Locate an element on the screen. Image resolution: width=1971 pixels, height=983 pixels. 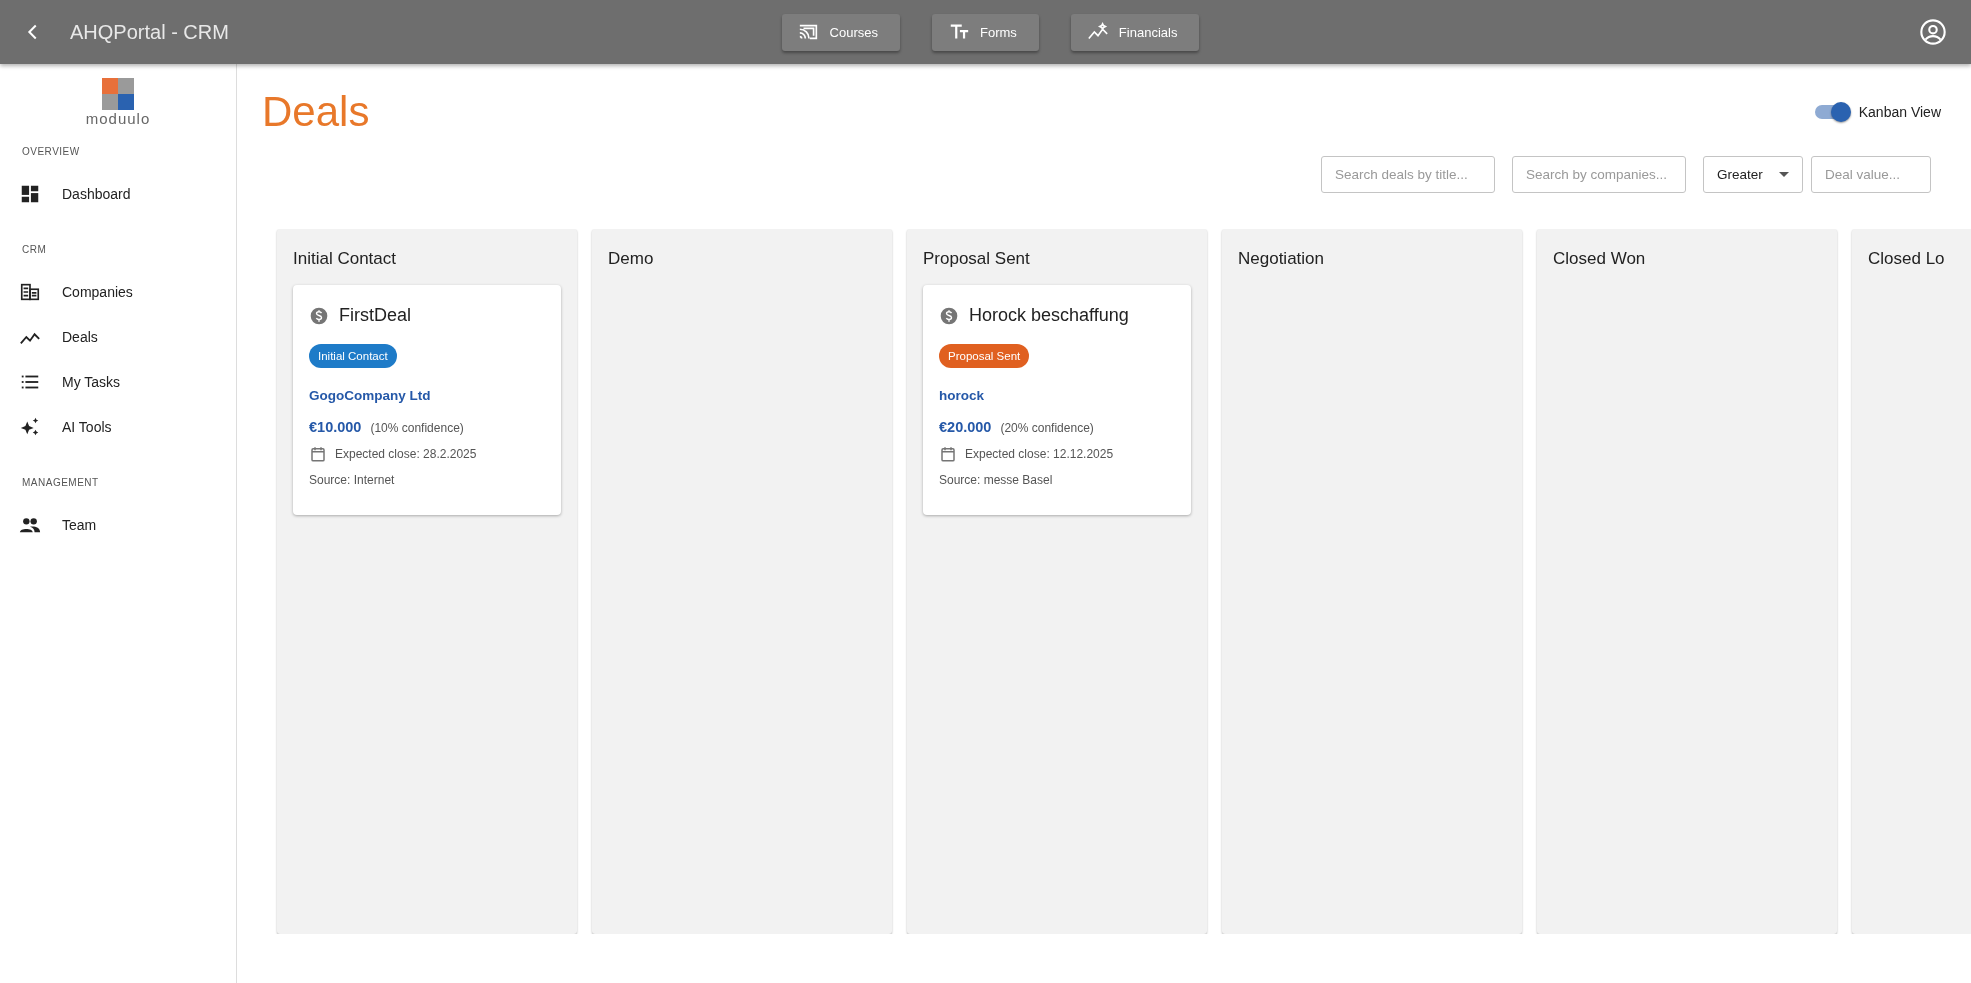
sidebar-item: Team is located at coordinates (118, 524).